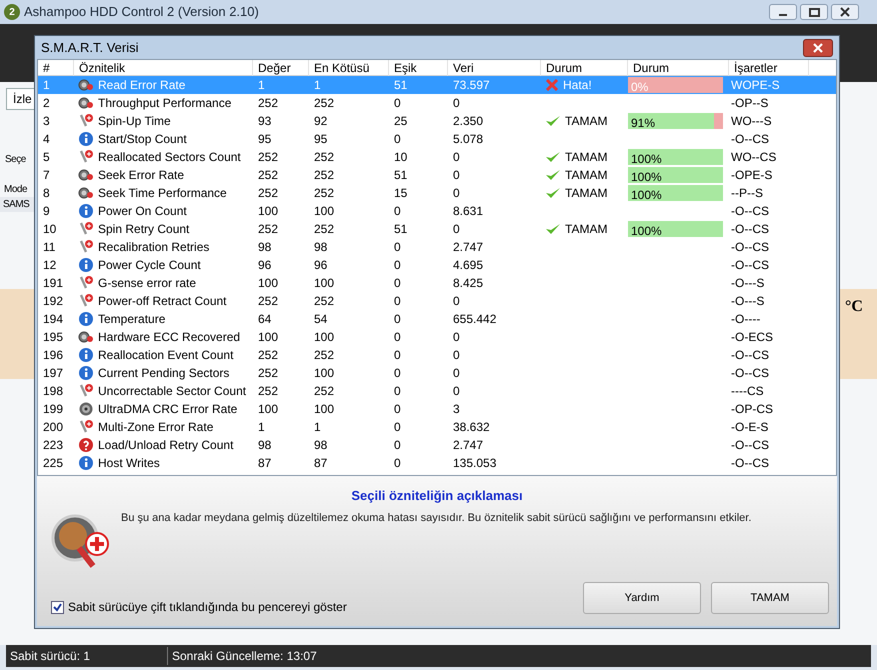 The height and width of the screenshot is (670, 877). Describe the element at coordinates (437, 355) in the screenshot. I see `table-row: 196 Reallocation Event Count 252 252 0 0 -O--CS` at that location.